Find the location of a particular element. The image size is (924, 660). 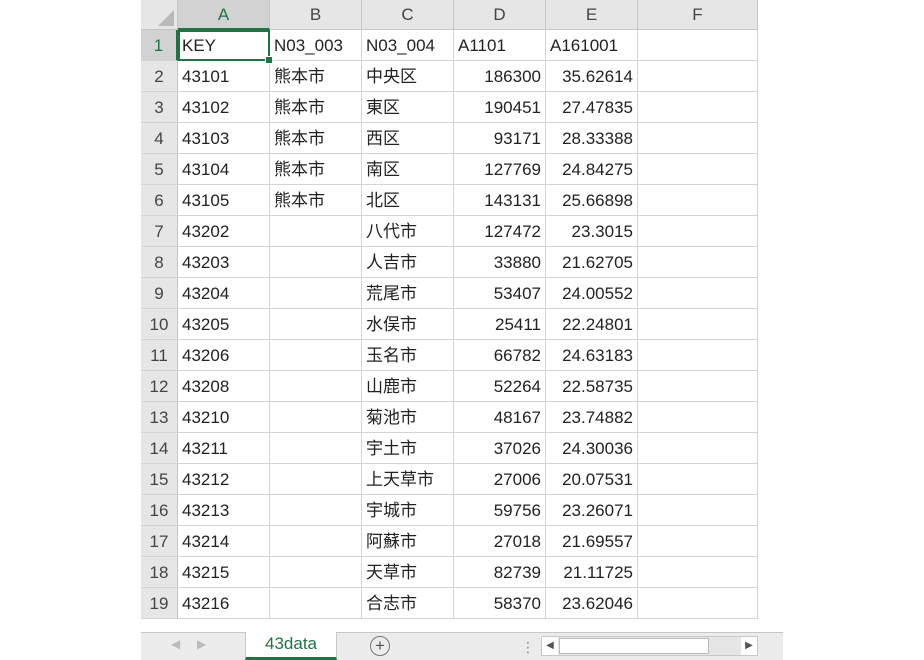

sheet-tab: 43data is located at coordinates (291, 646).